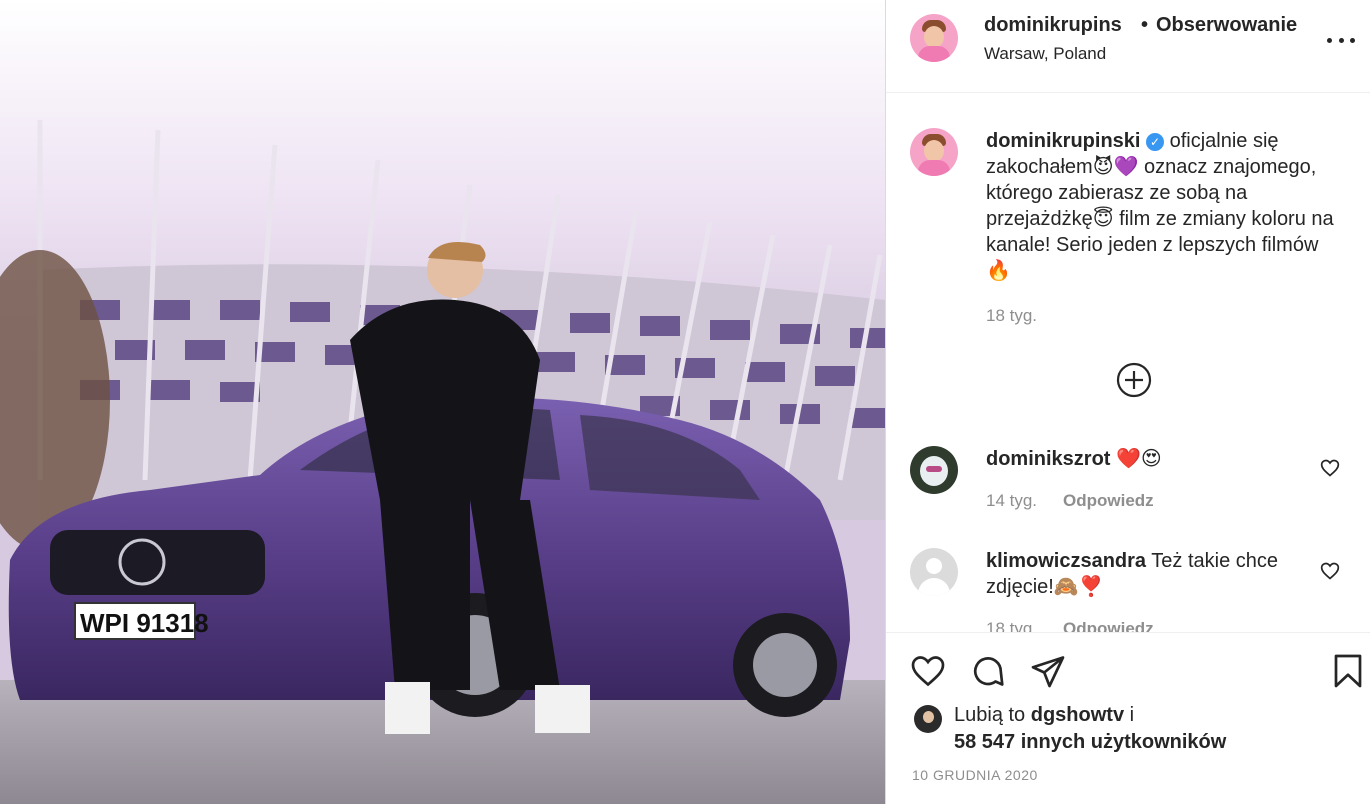  Describe the element at coordinates (928, 719) in the screenshot. I see `liker-avatar` at that location.